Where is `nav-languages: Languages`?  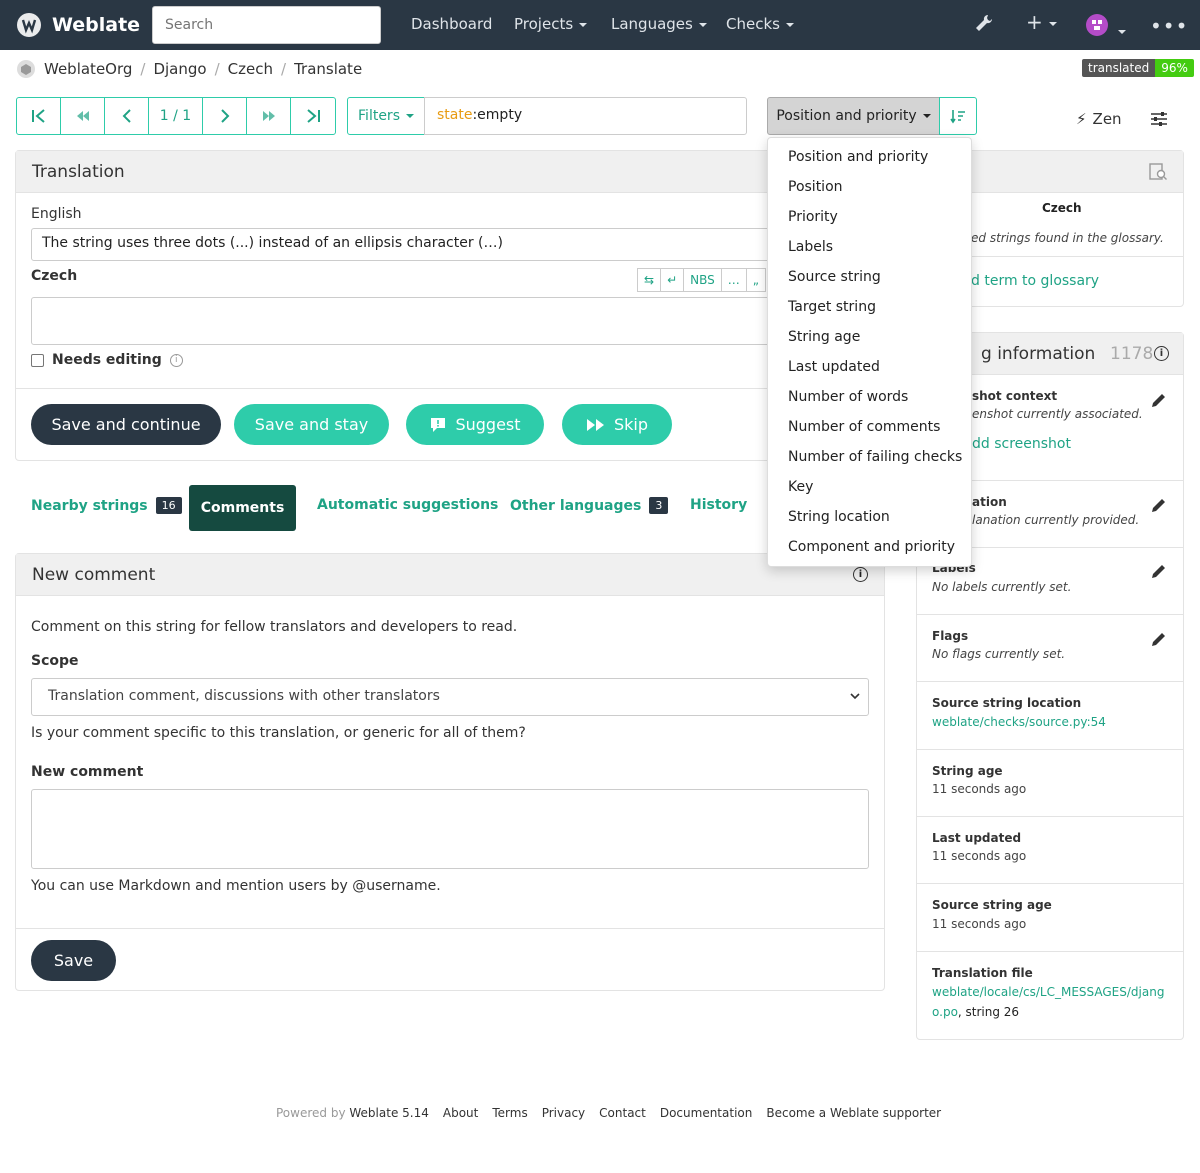 nav-languages: Languages is located at coordinates (659, 24).